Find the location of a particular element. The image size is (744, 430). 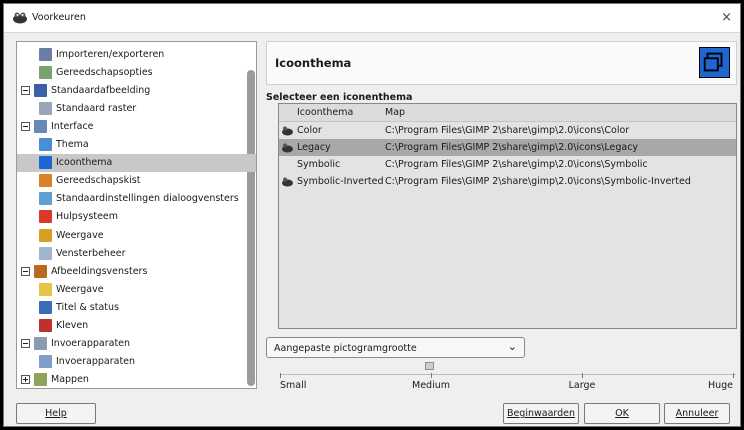

import-export-icon is located at coordinates (45, 54).